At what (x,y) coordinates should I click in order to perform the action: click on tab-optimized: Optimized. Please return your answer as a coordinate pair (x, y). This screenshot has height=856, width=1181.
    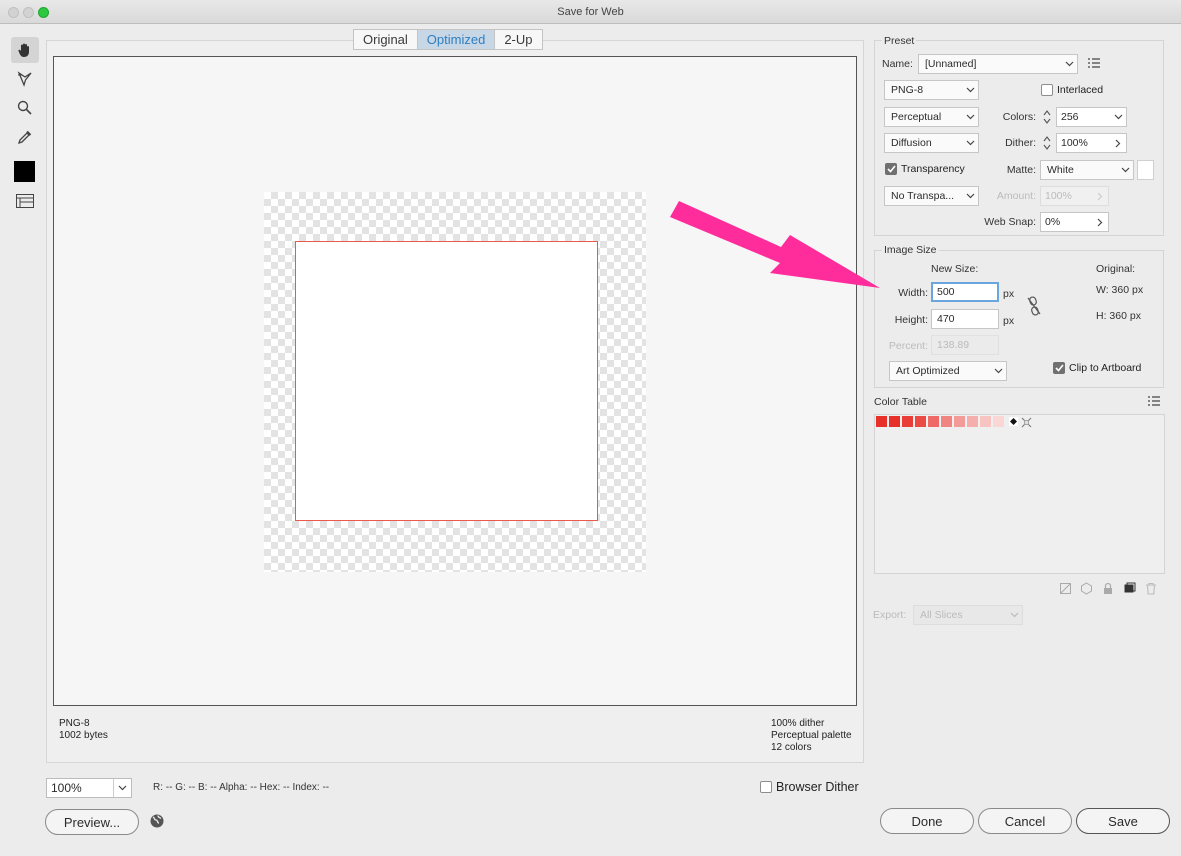
    Looking at the image, I should click on (456, 39).